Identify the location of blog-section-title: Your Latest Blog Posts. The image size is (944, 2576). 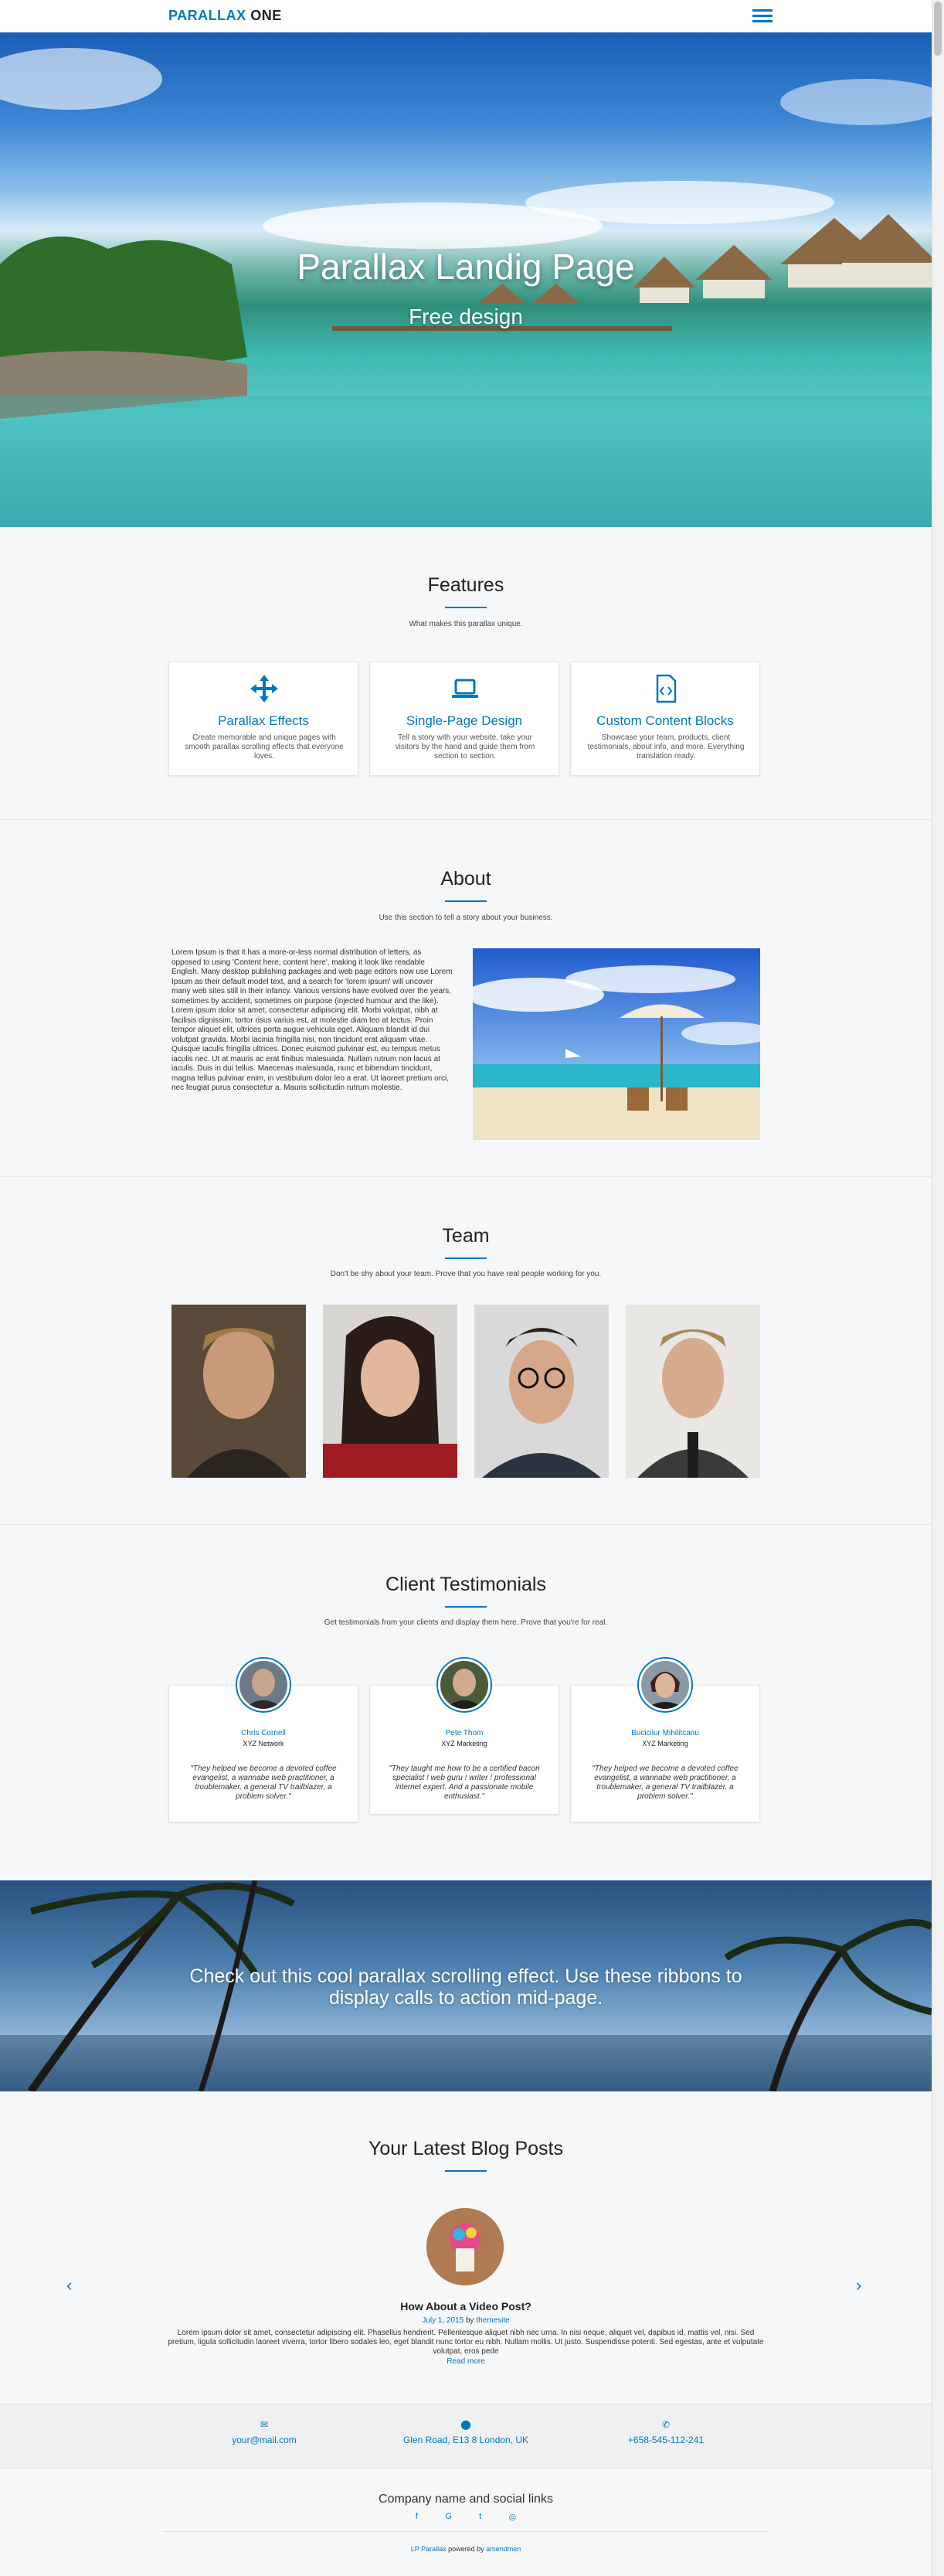
(465, 2148).